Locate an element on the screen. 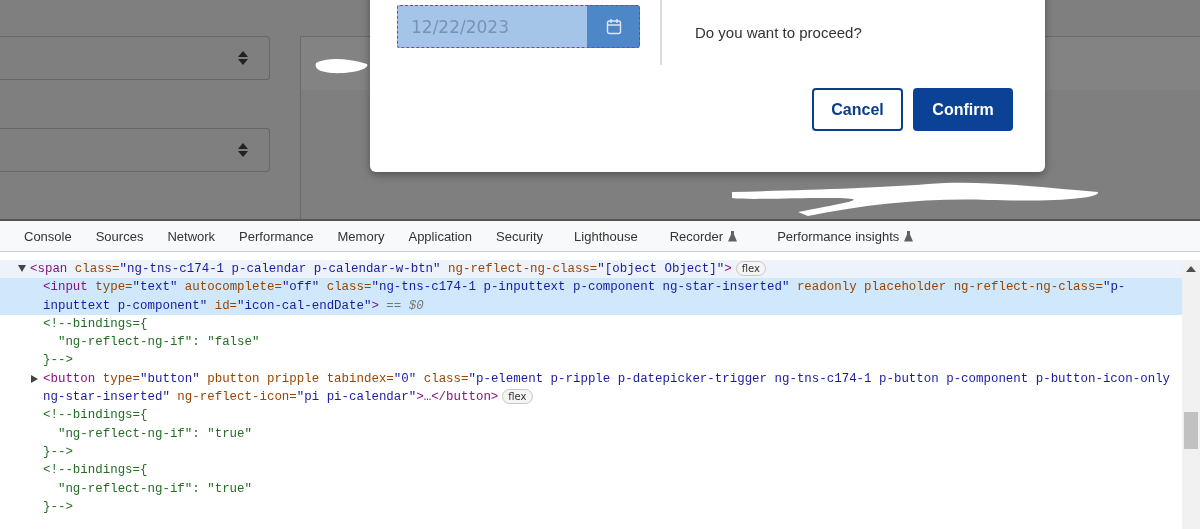 The height and width of the screenshot is (529, 1200). devtools-tab: Network is located at coordinates (191, 236).